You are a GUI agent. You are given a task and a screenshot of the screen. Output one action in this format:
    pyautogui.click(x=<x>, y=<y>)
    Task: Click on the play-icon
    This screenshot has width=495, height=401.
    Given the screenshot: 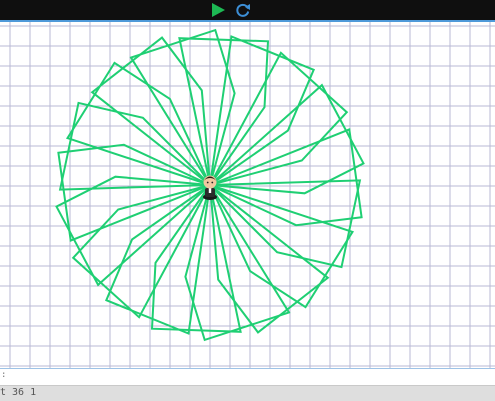 What is the action you would take?
    pyautogui.click(x=218, y=10)
    